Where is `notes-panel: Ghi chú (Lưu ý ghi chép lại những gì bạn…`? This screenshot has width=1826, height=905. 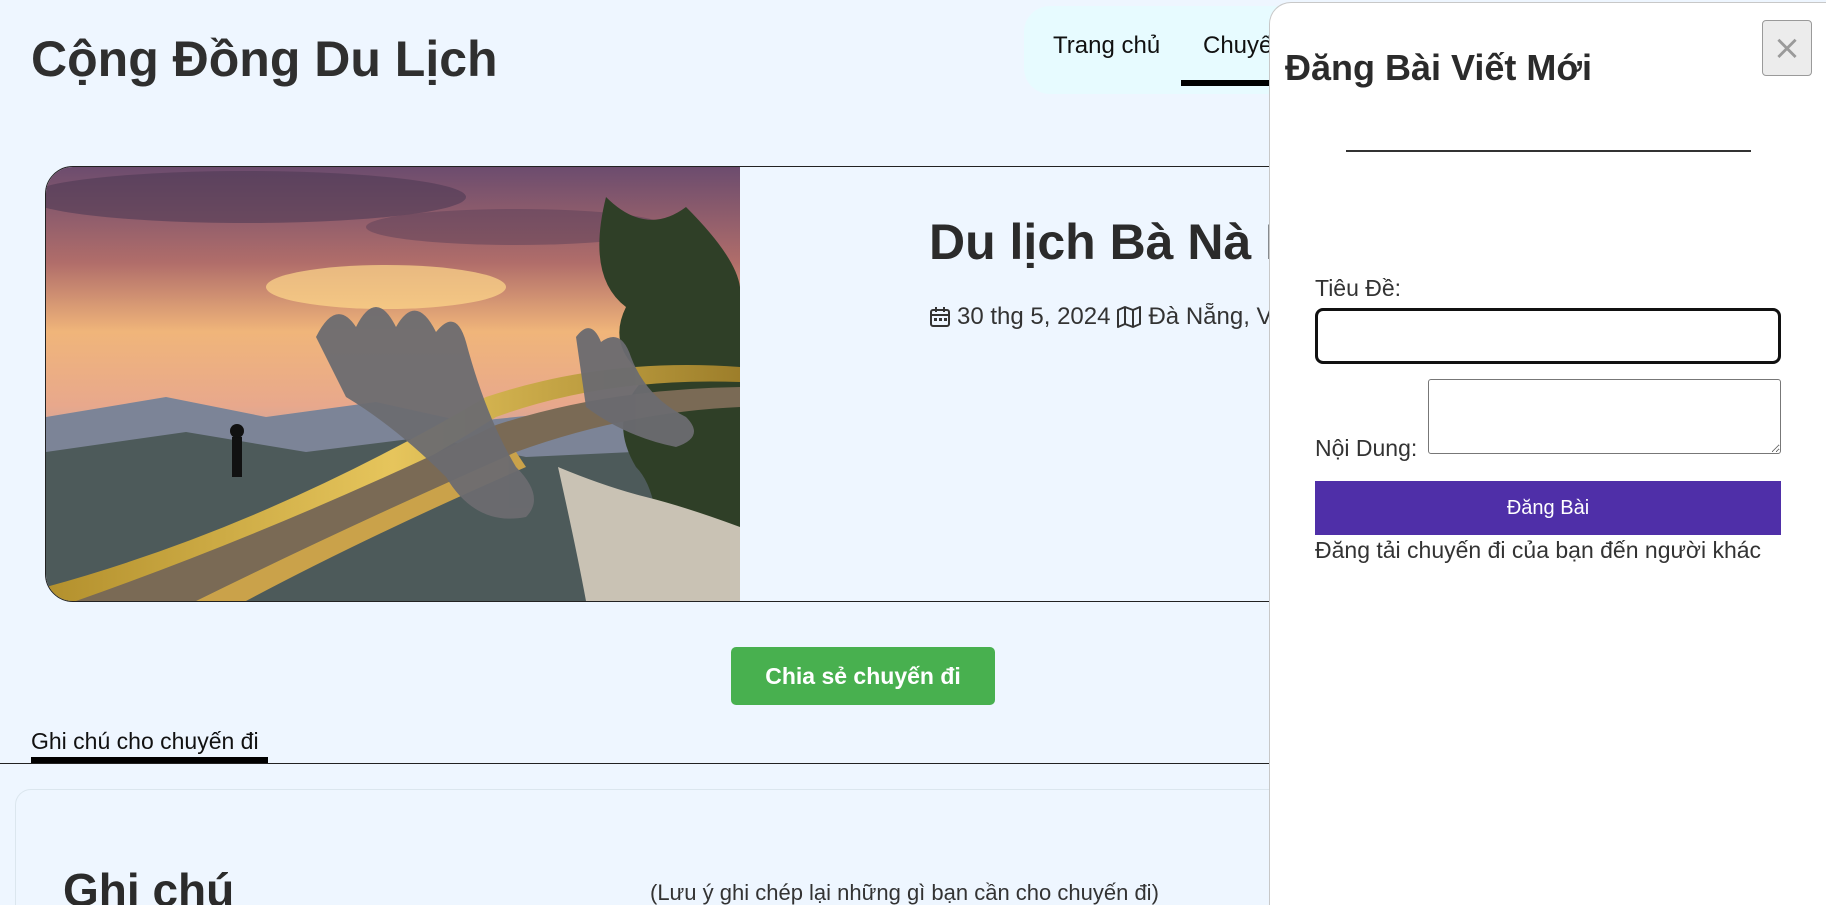
notes-panel: Ghi chú (Lưu ý ghi chép lại những gì bạn… is located at coordinates (665, 847).